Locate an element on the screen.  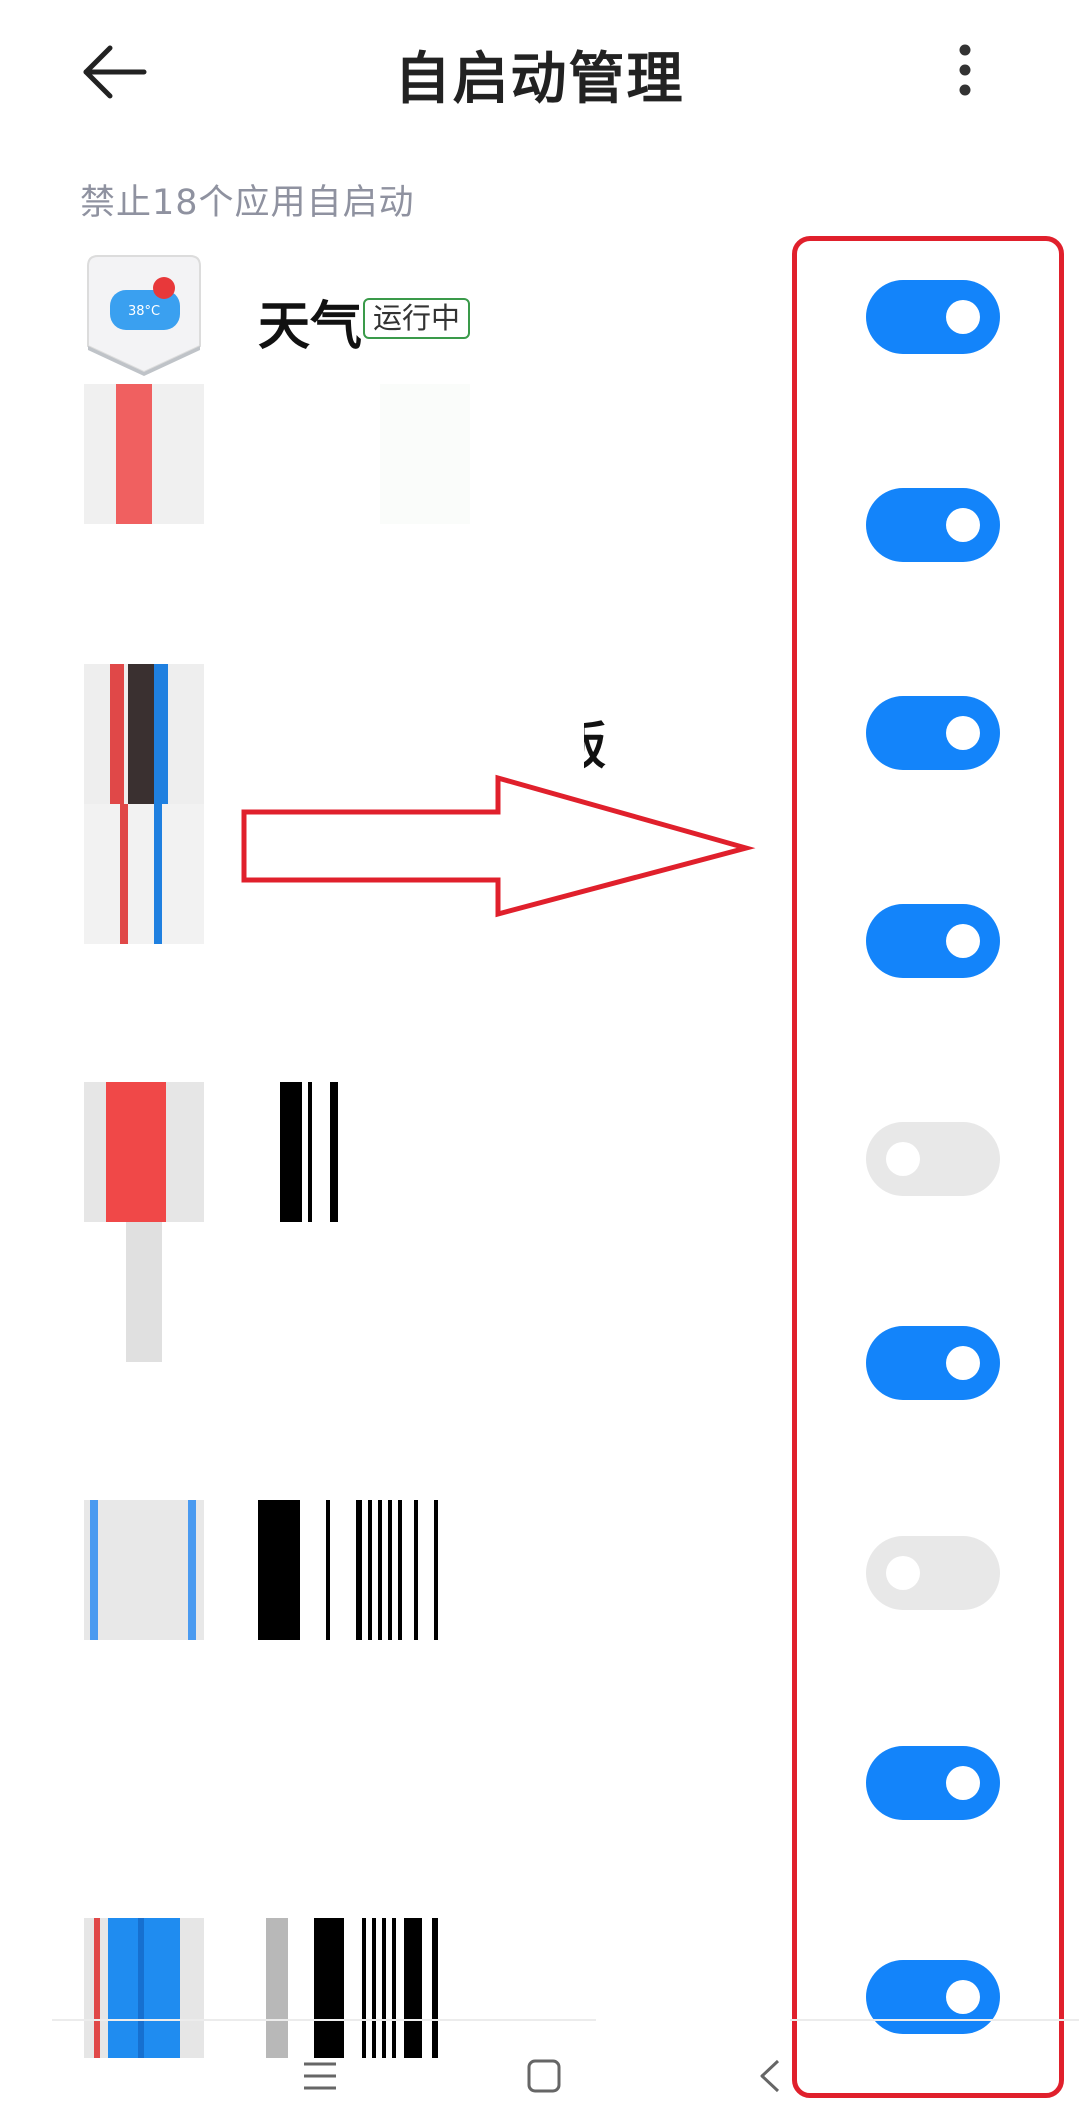
menu-button is located at coordinates (320, 2078).